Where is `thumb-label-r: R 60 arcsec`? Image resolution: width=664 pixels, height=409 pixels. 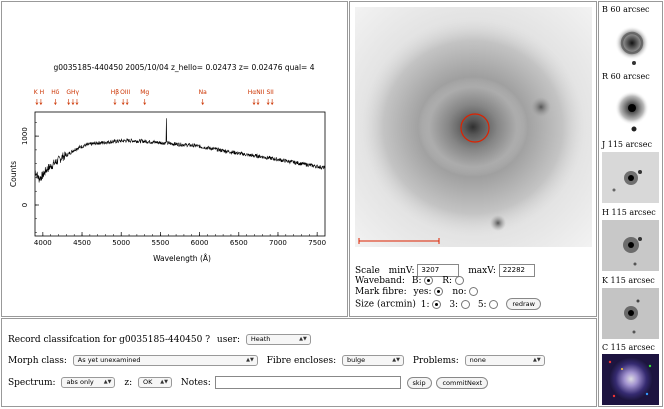 thumb-label-r: R 60 arcsec is located at coordinates (626, 76).